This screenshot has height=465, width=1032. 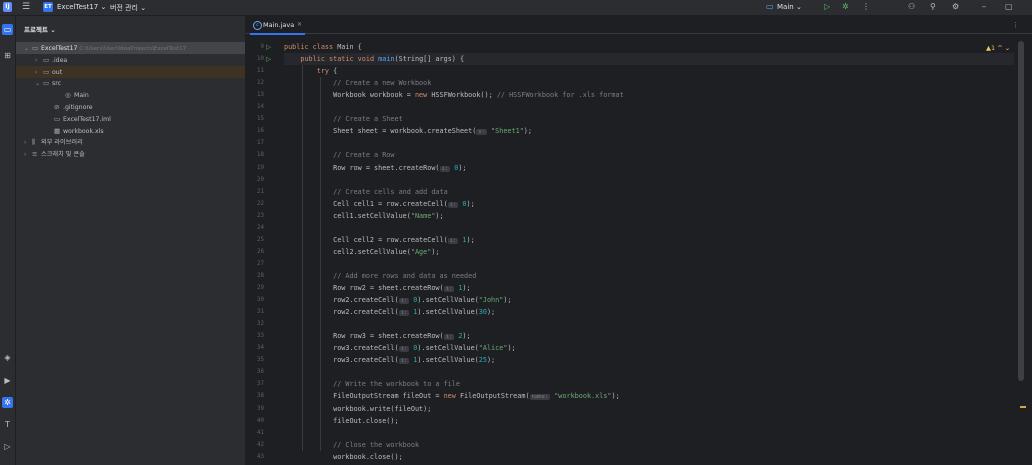 I want to click on code-line: // Create a new Workbook, so click(x=357, y=83).